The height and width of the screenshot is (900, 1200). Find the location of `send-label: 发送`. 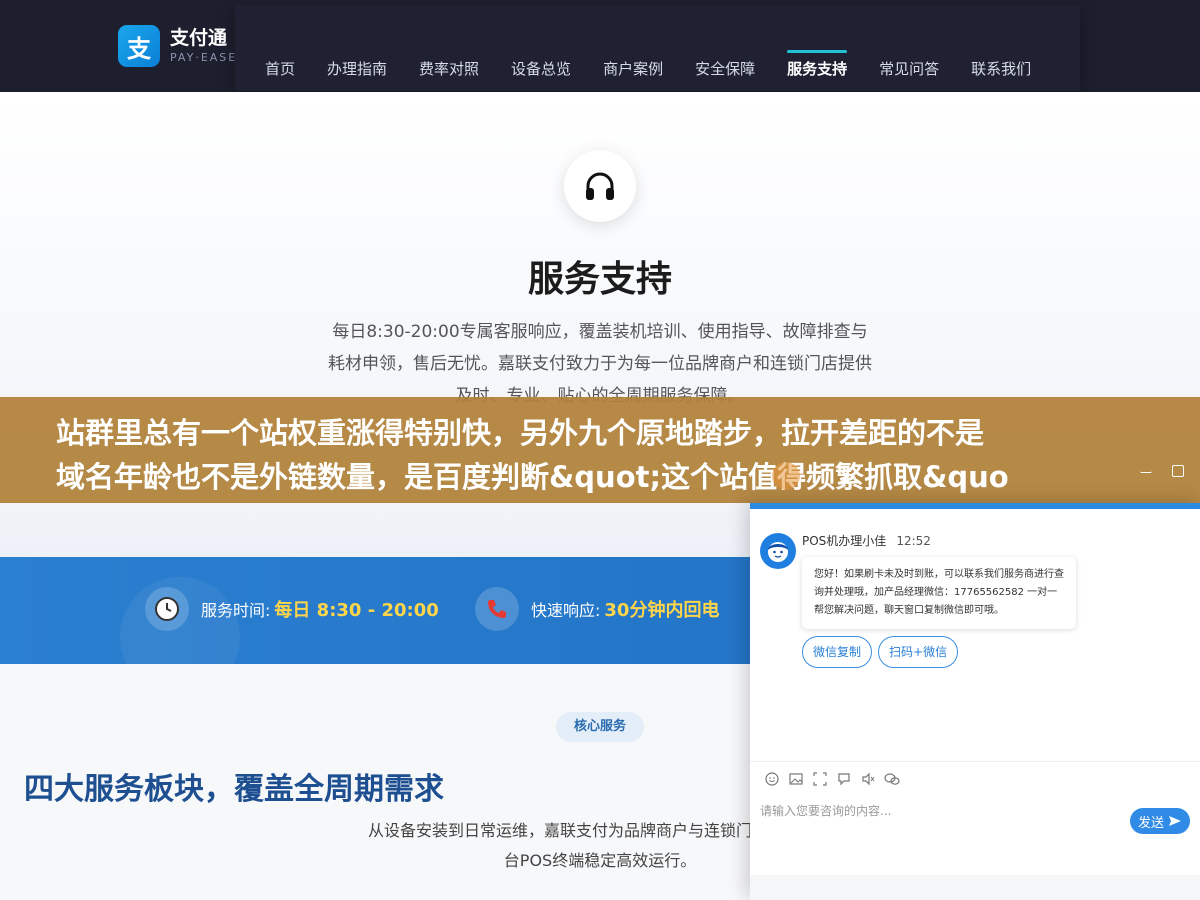

send-label: 发送 is located at coordinates (1150, 823).